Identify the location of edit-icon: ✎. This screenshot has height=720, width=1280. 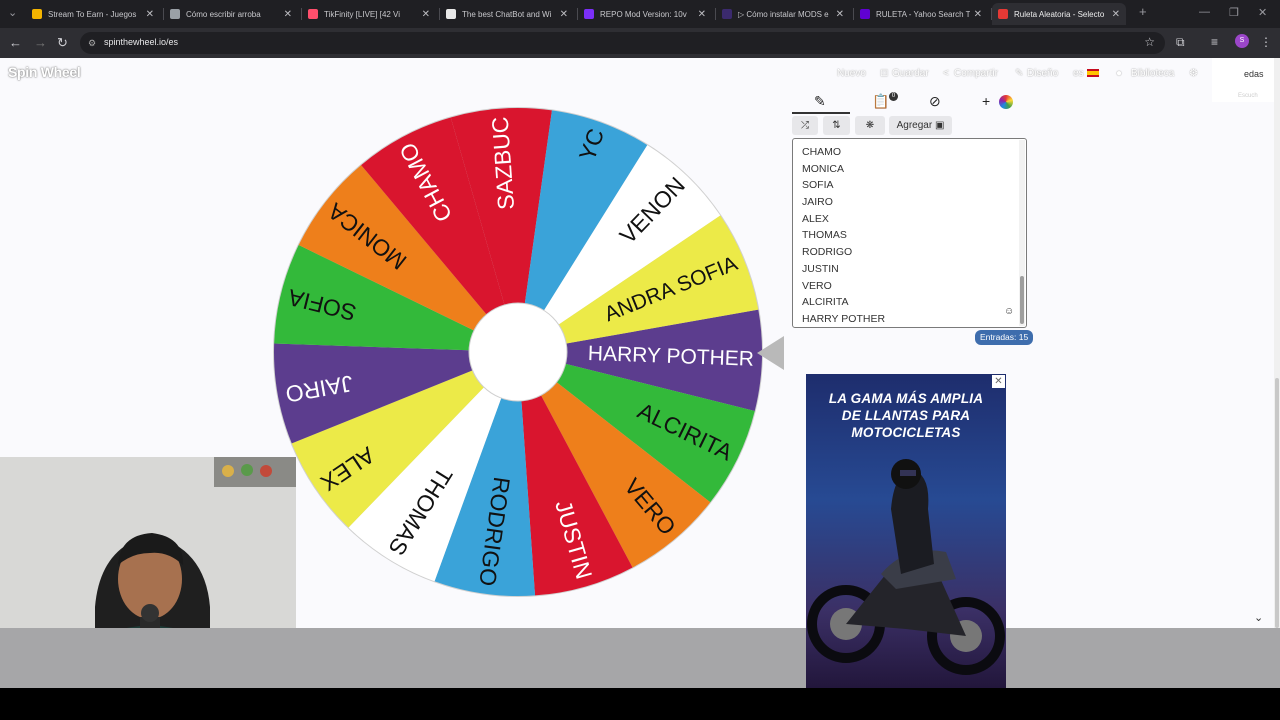
(820, 101).